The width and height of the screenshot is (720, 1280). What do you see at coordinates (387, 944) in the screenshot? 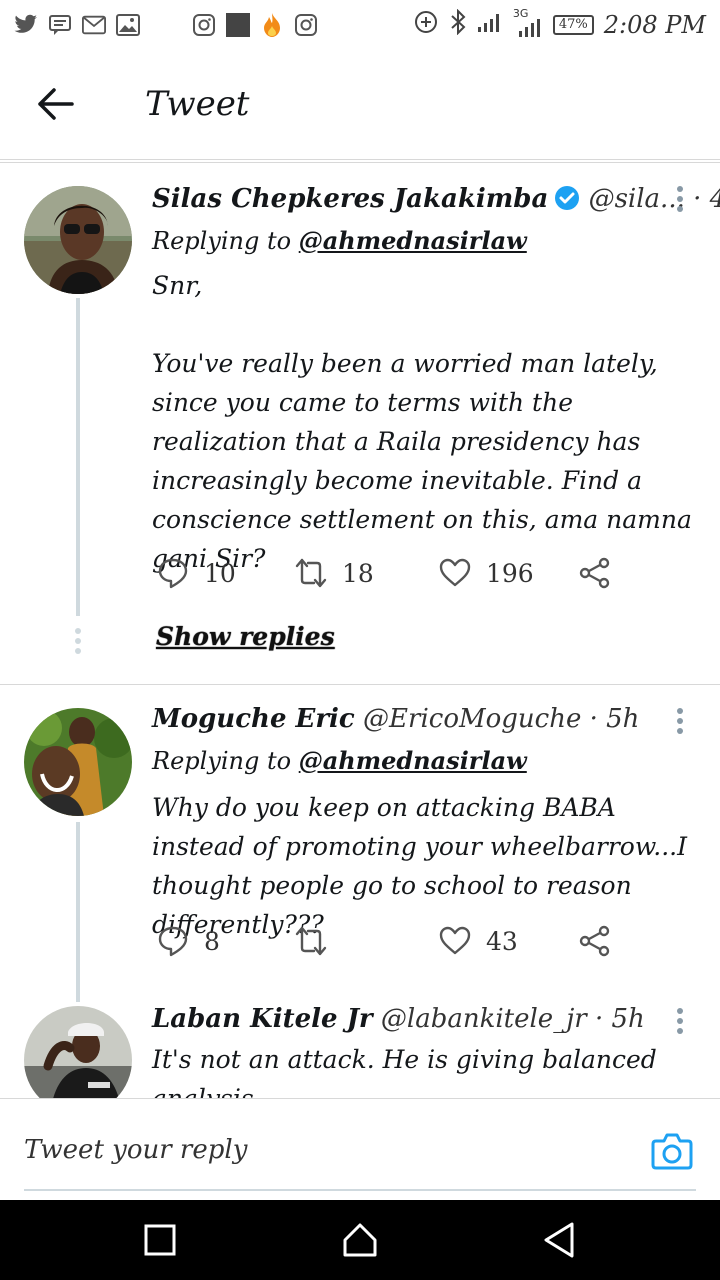
I see `tweet-actions: 8 43` at bounding box center [387, 944].